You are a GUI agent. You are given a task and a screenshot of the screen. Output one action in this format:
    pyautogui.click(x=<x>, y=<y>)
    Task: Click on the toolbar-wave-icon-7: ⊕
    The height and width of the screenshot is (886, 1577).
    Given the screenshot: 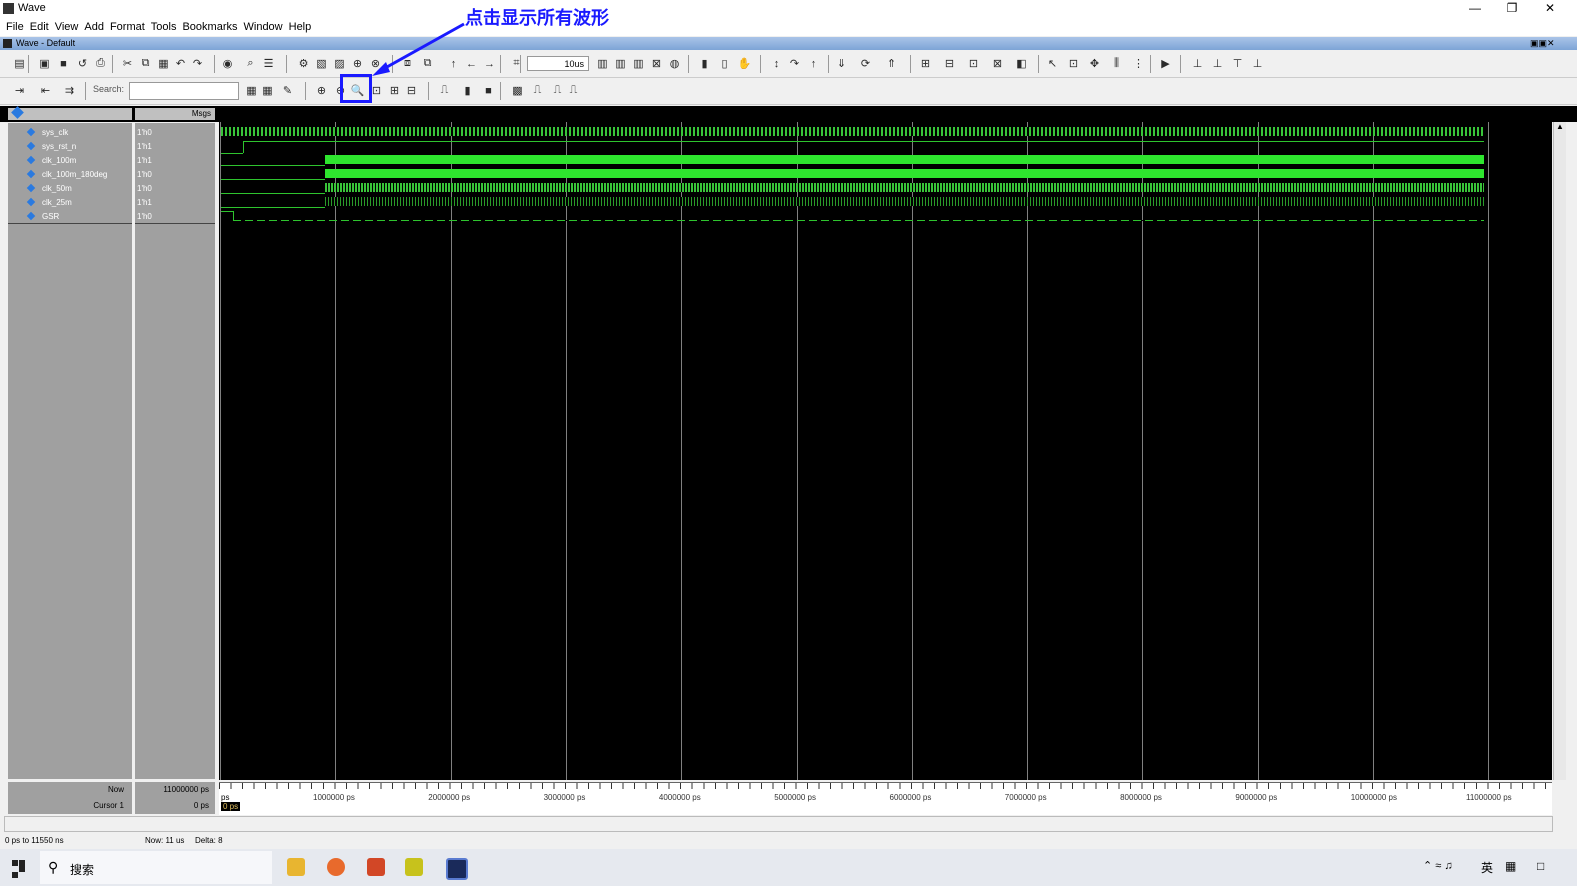 What is the action you would take?
    pyautogui.click(x=321, y=90)
    